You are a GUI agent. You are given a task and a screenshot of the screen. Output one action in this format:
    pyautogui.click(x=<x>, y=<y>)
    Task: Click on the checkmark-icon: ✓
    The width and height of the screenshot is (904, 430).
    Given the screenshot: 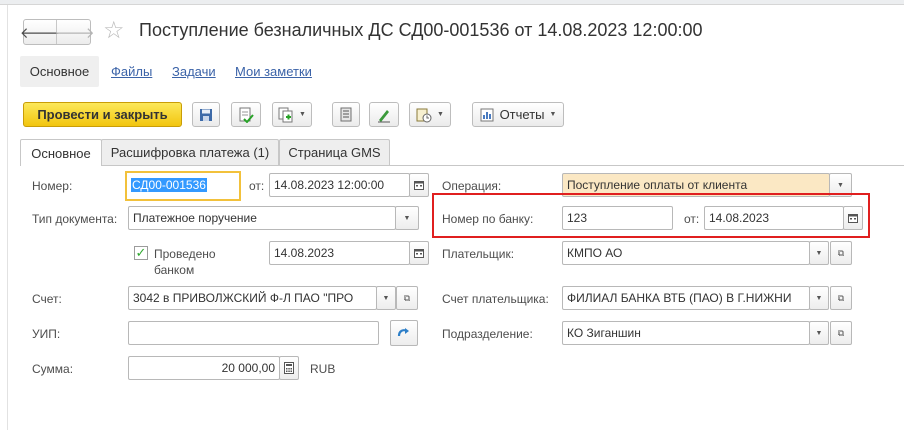 What is the action you would take?
    pyautogui.click(x=141, y=252)
    